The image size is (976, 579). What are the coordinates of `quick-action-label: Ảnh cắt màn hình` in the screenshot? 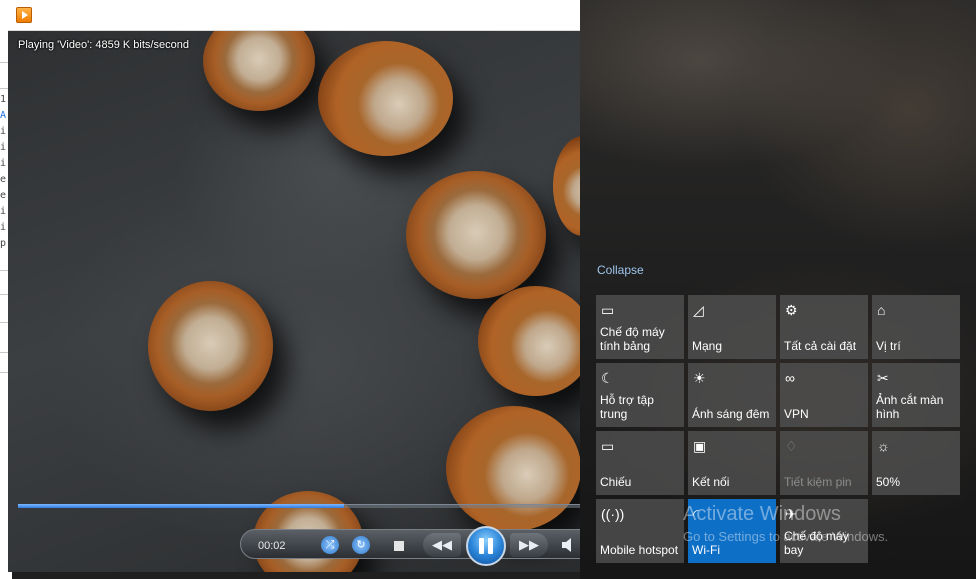 It's located at (910, 407).